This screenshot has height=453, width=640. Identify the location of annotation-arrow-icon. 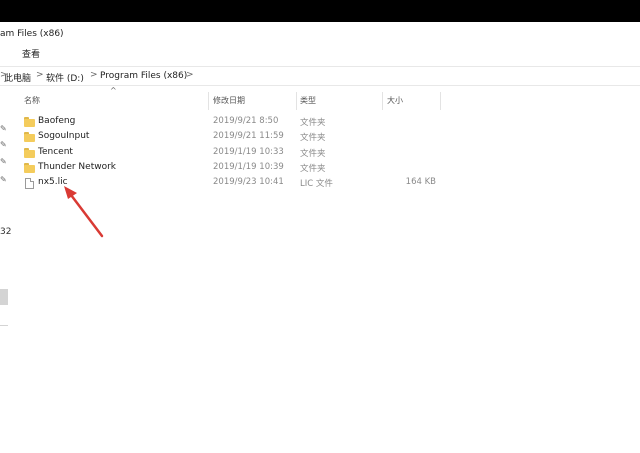
(84, 212).